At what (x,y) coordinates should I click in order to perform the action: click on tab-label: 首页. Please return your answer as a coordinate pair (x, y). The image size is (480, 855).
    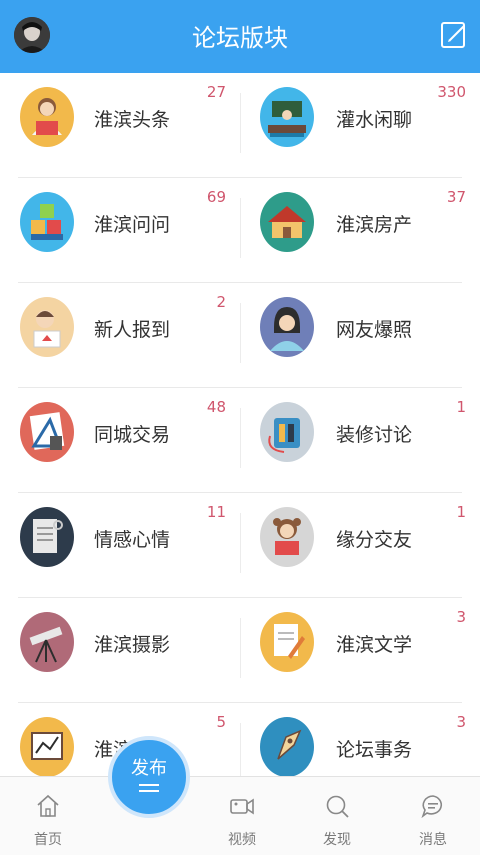
    Looking at the image, I should click on (48, 840).